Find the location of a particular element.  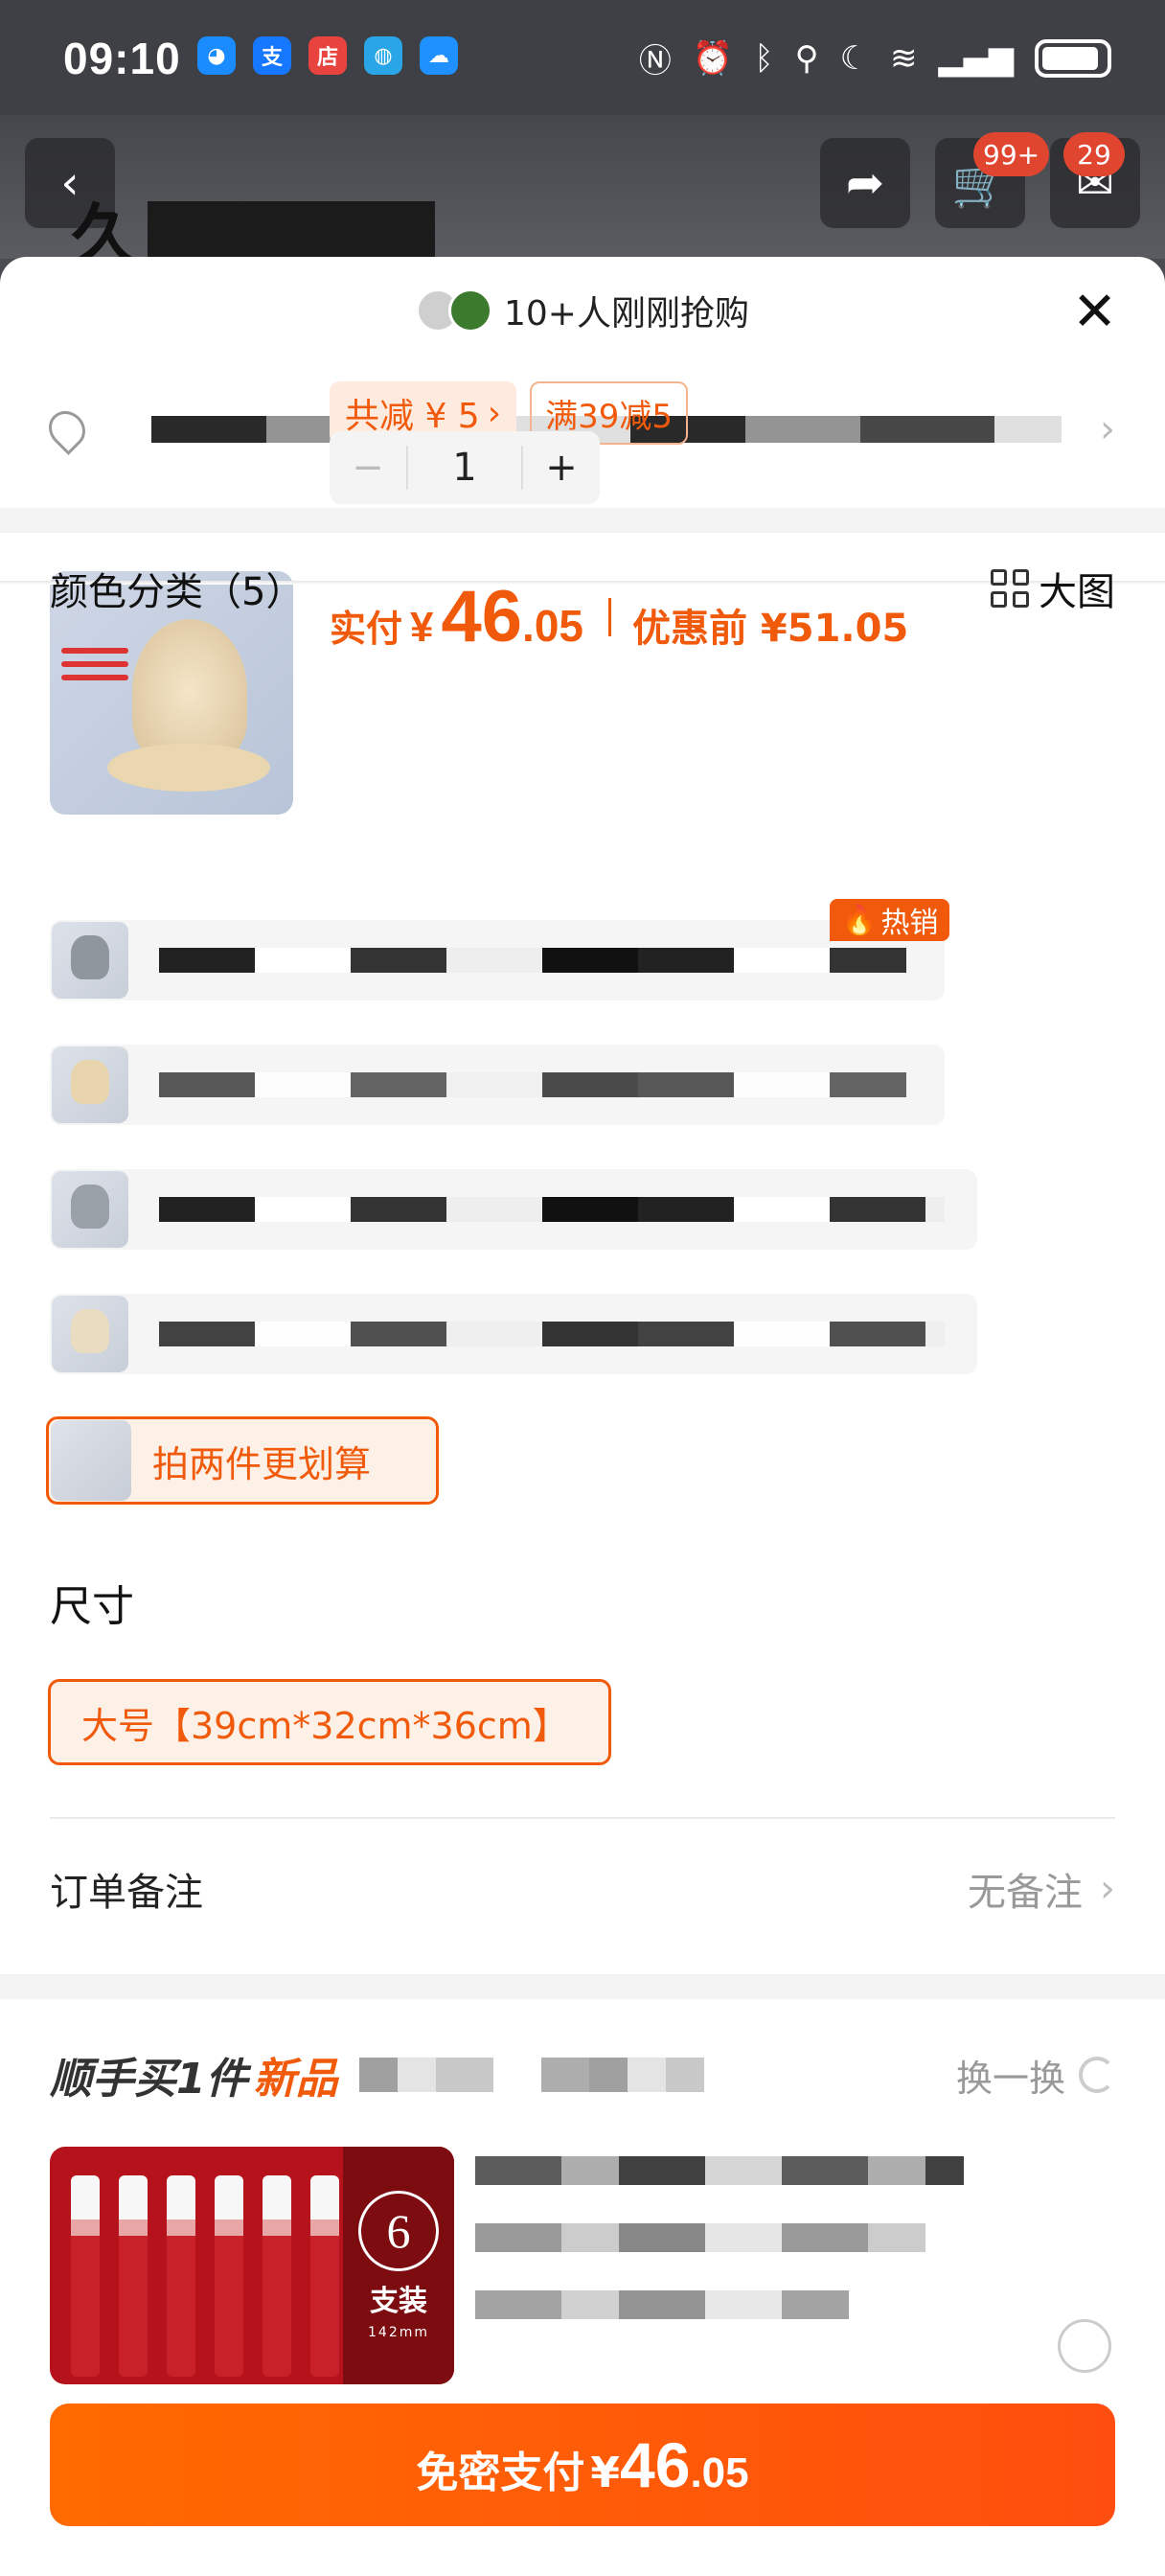

recommend-product-image: 6 支装 142mm is located at coordinates (252, 2265).